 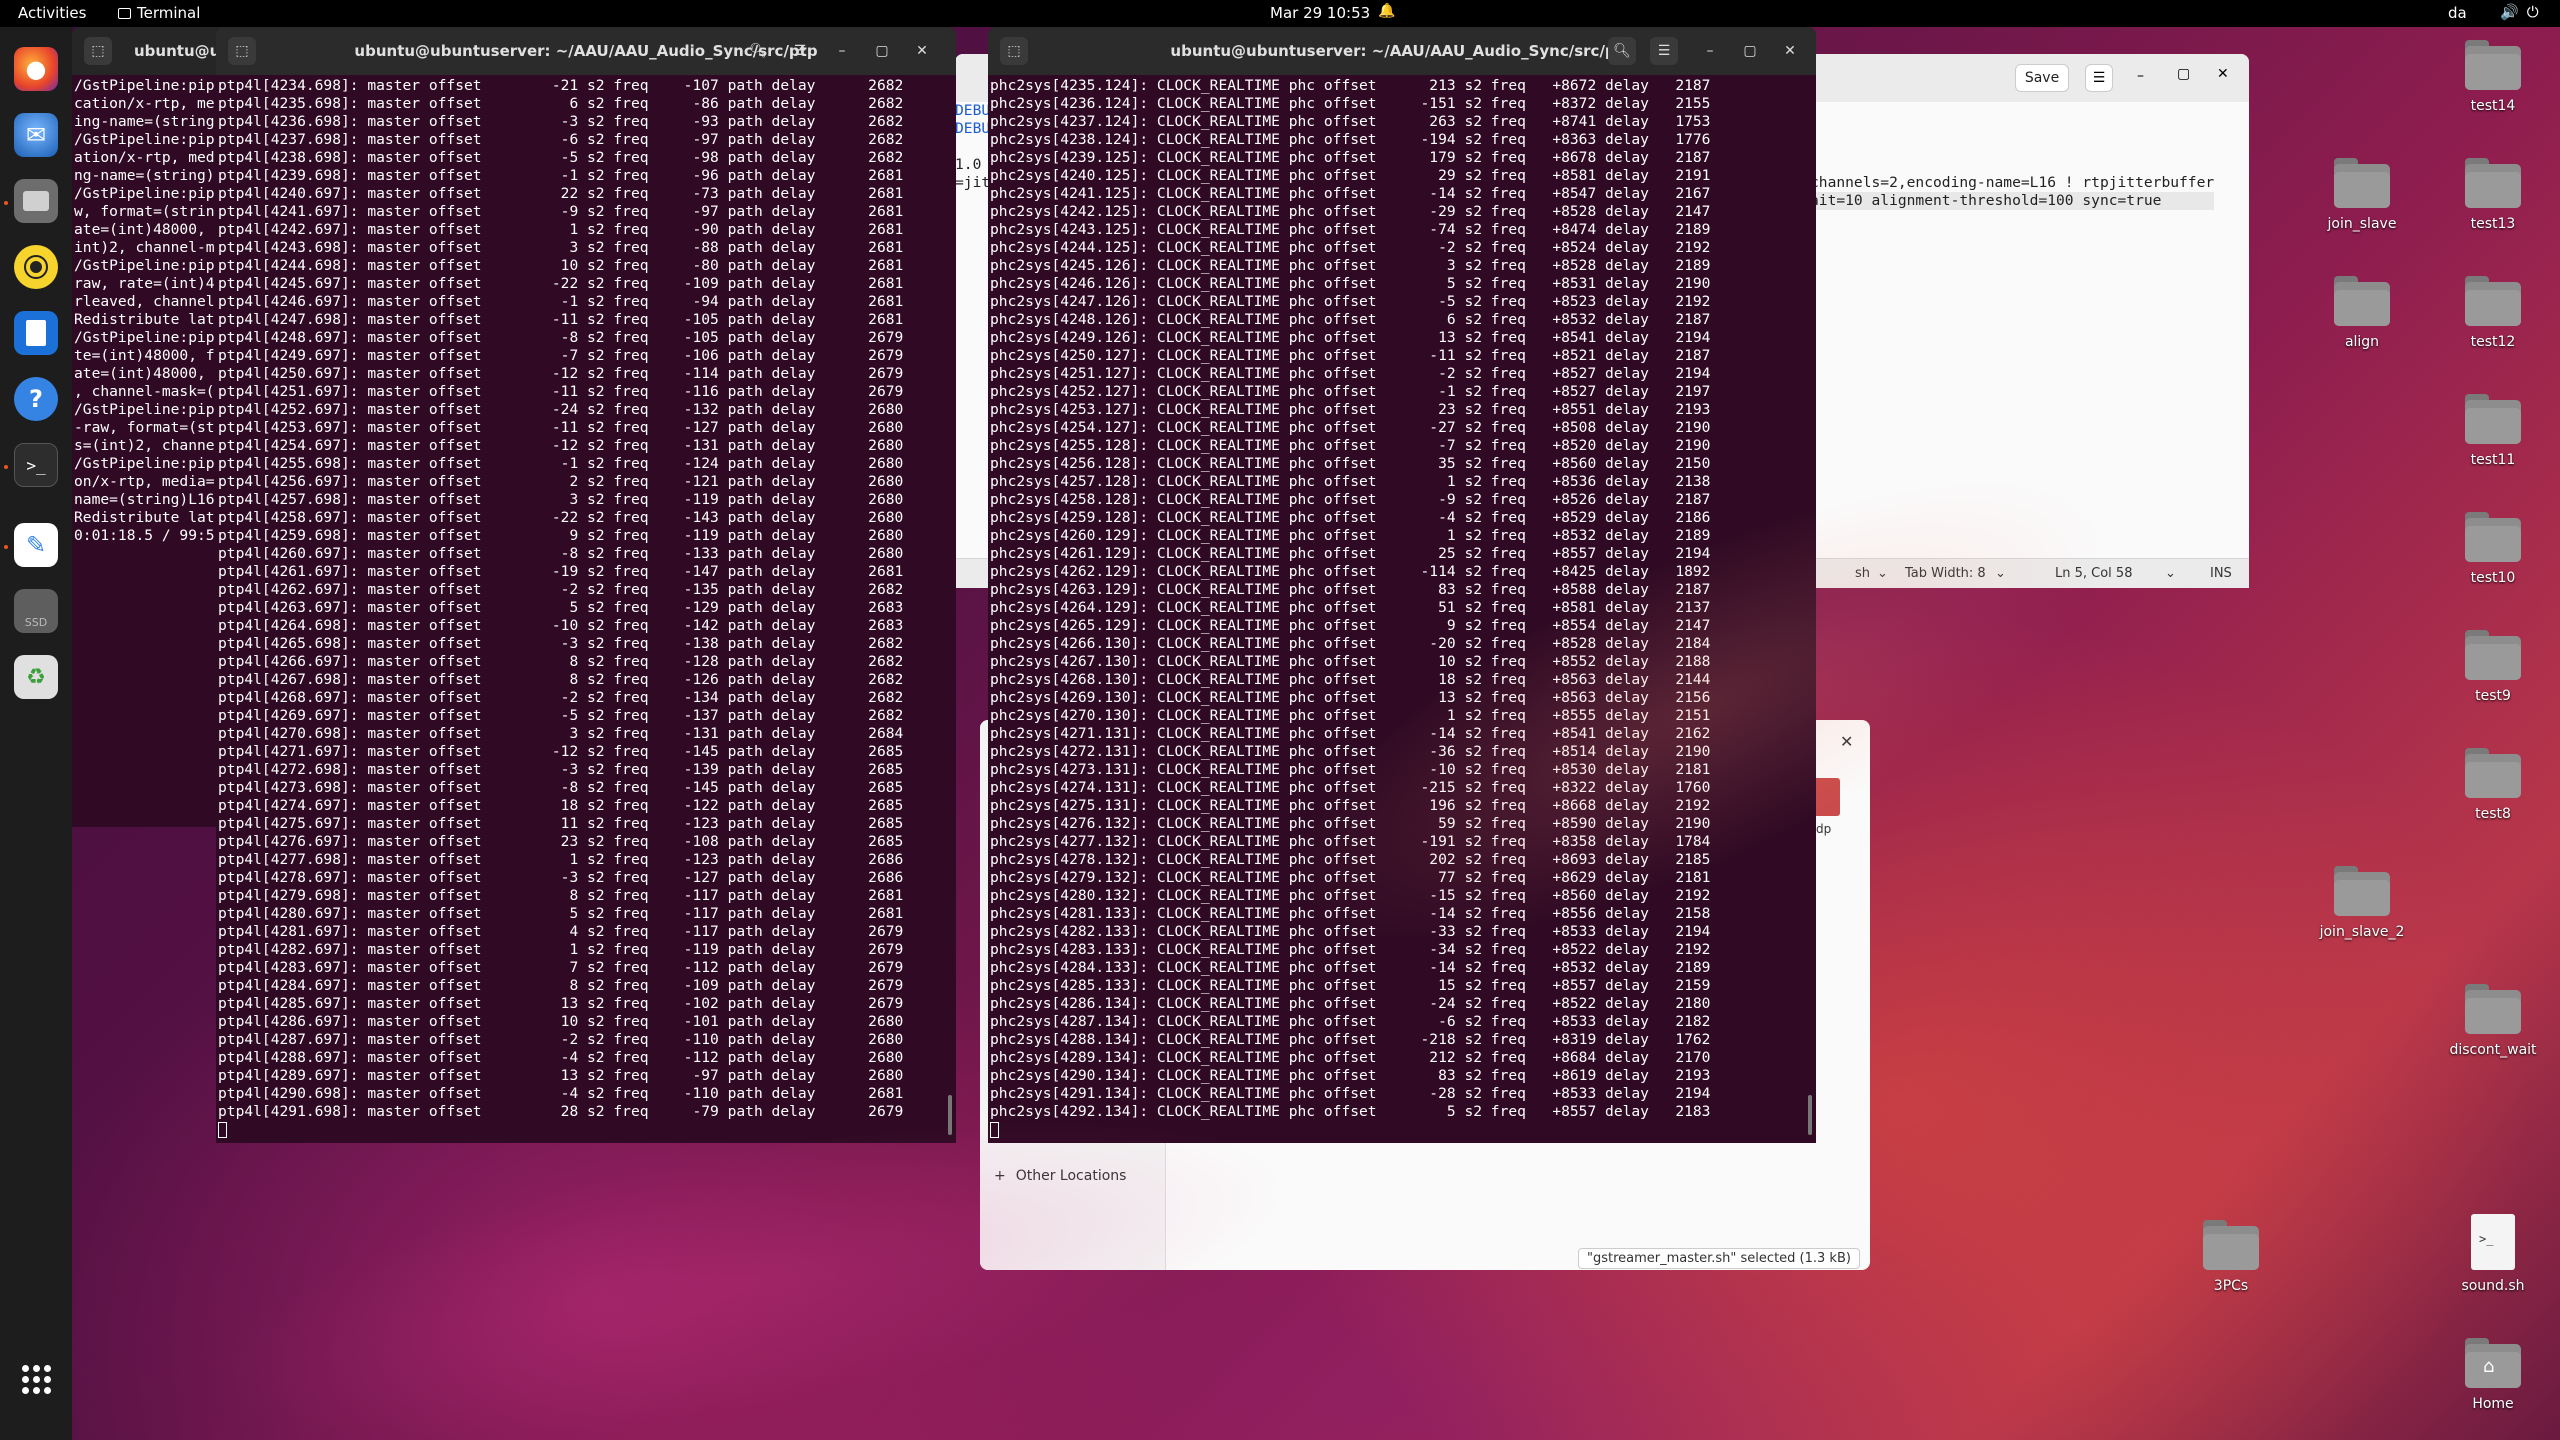 I want to click on desktop-folder-align: align, so click(x=2362, y=313).